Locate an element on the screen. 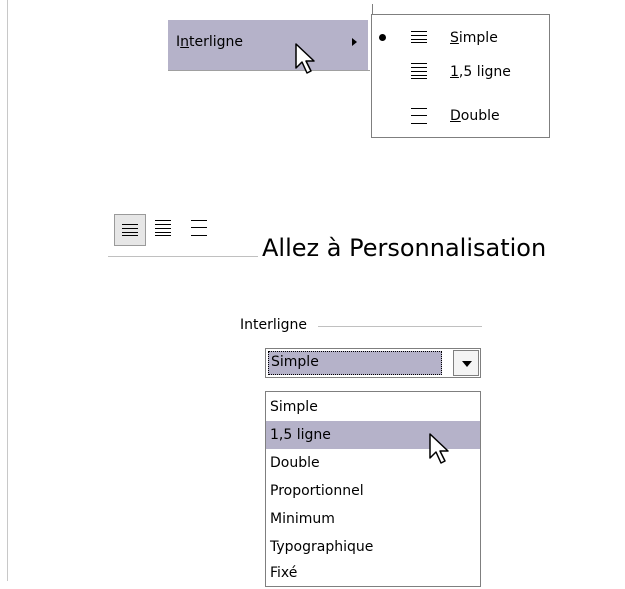  group-frame-line is located at coordinates (400, 326).